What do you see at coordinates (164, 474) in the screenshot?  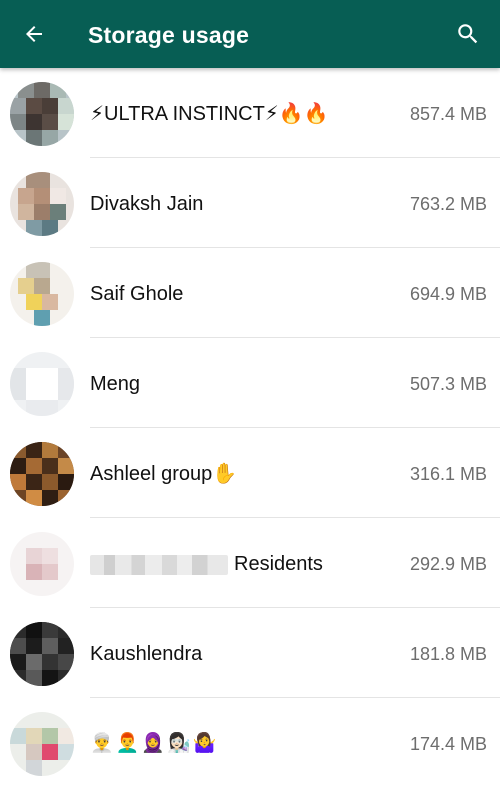 I see `chat-name: Ashleel group✋` at bounding box center [164, 474].